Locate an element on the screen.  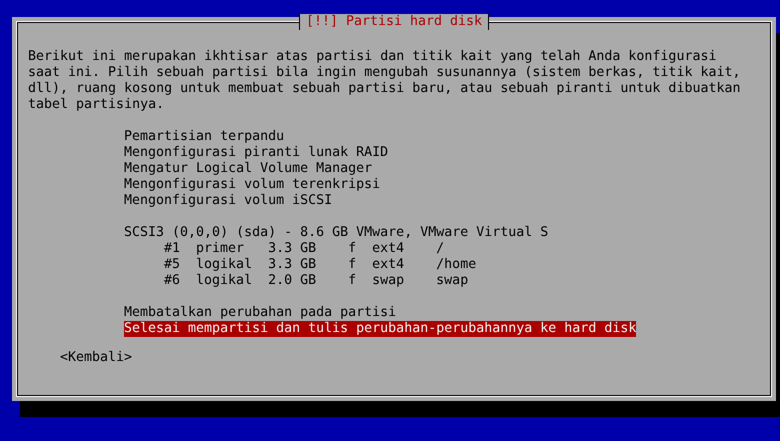
back-button: <Kembali> is located at coordinates (96, 357).